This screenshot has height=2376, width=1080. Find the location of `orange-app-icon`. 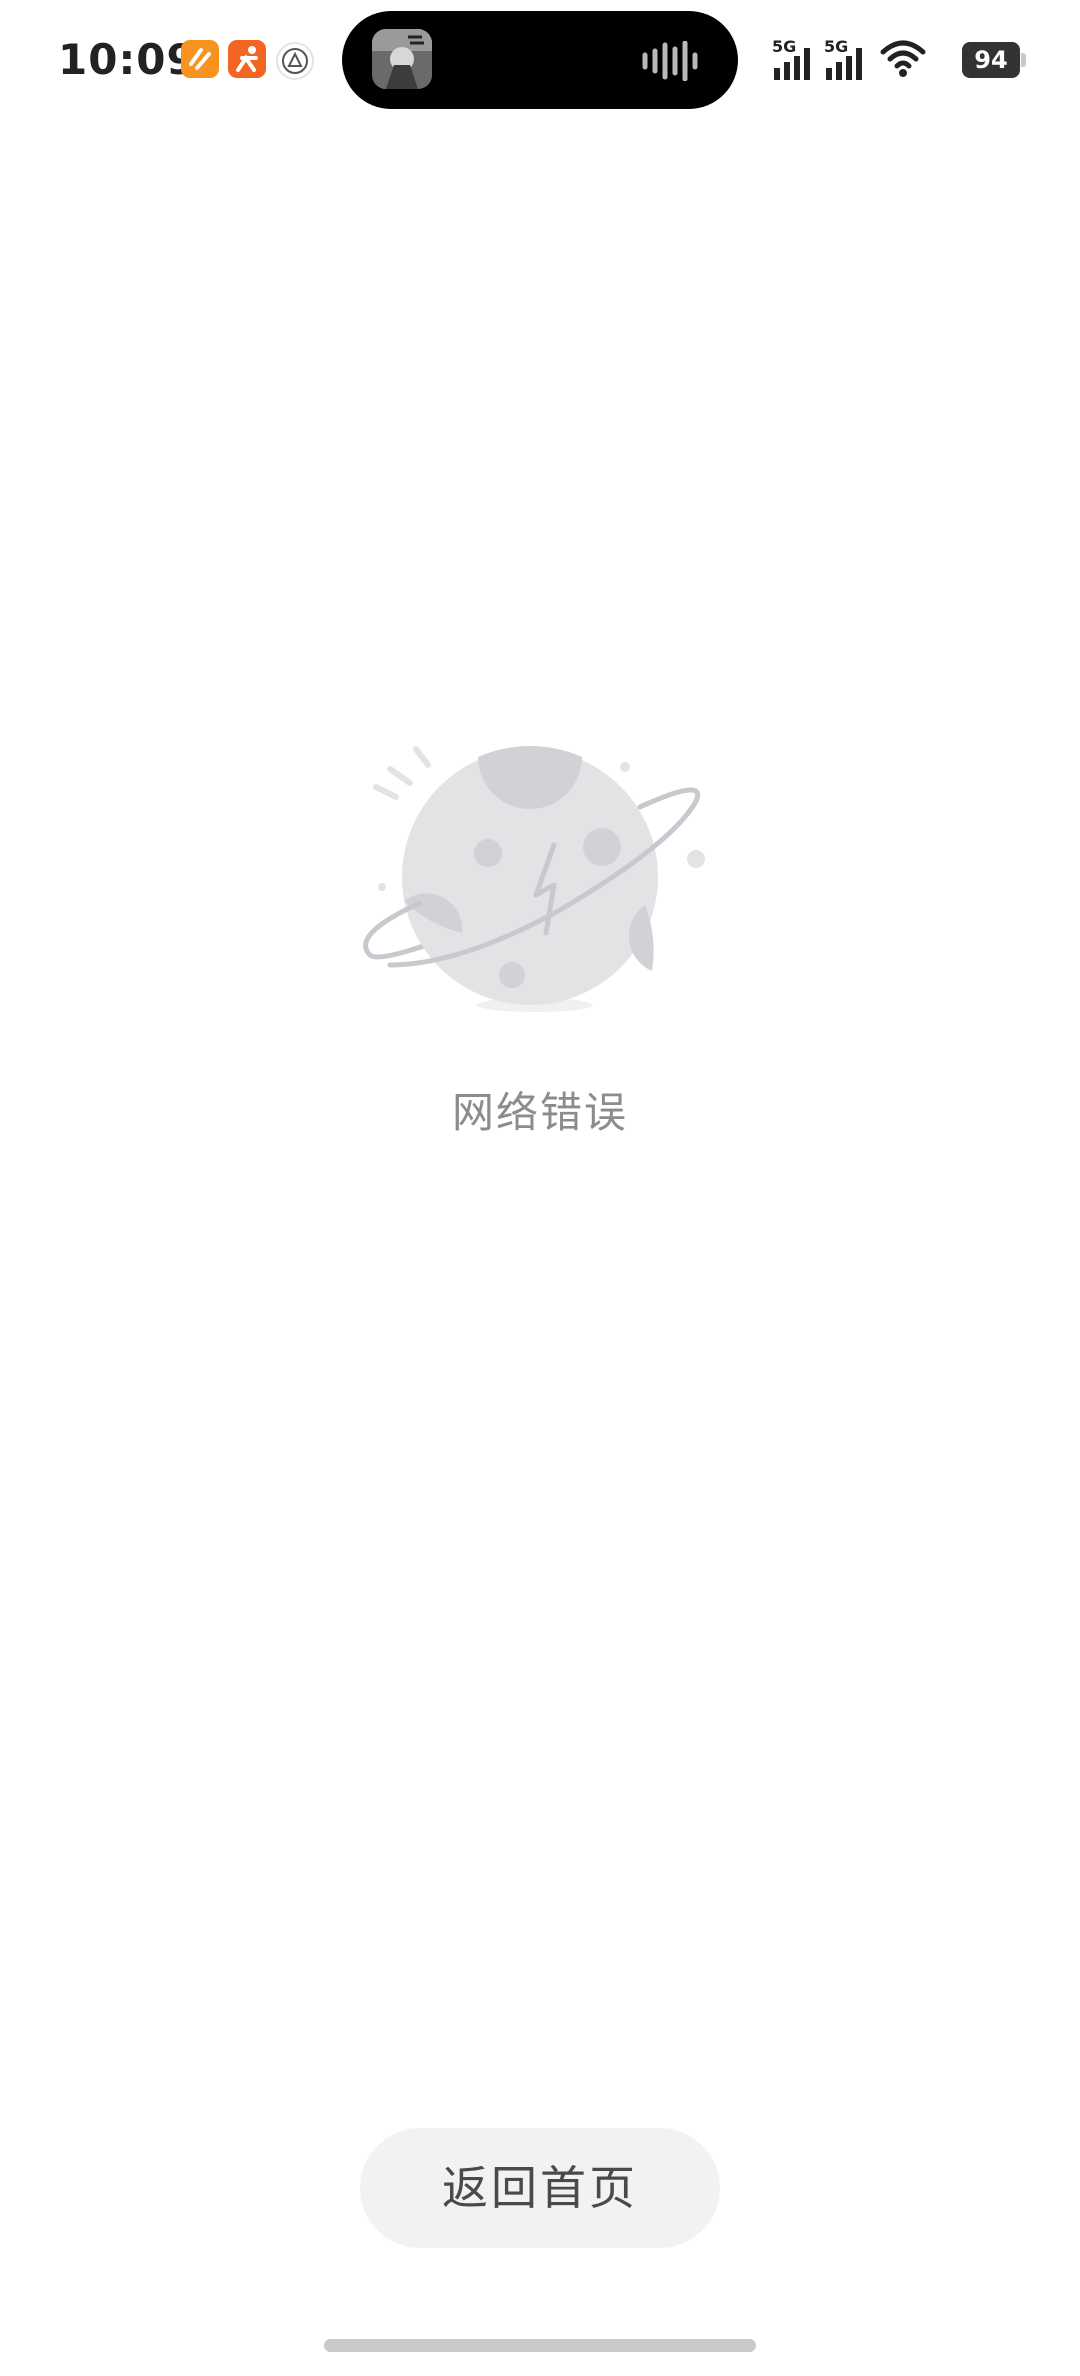

orange-app-icon is located at coordinates (200, 59).